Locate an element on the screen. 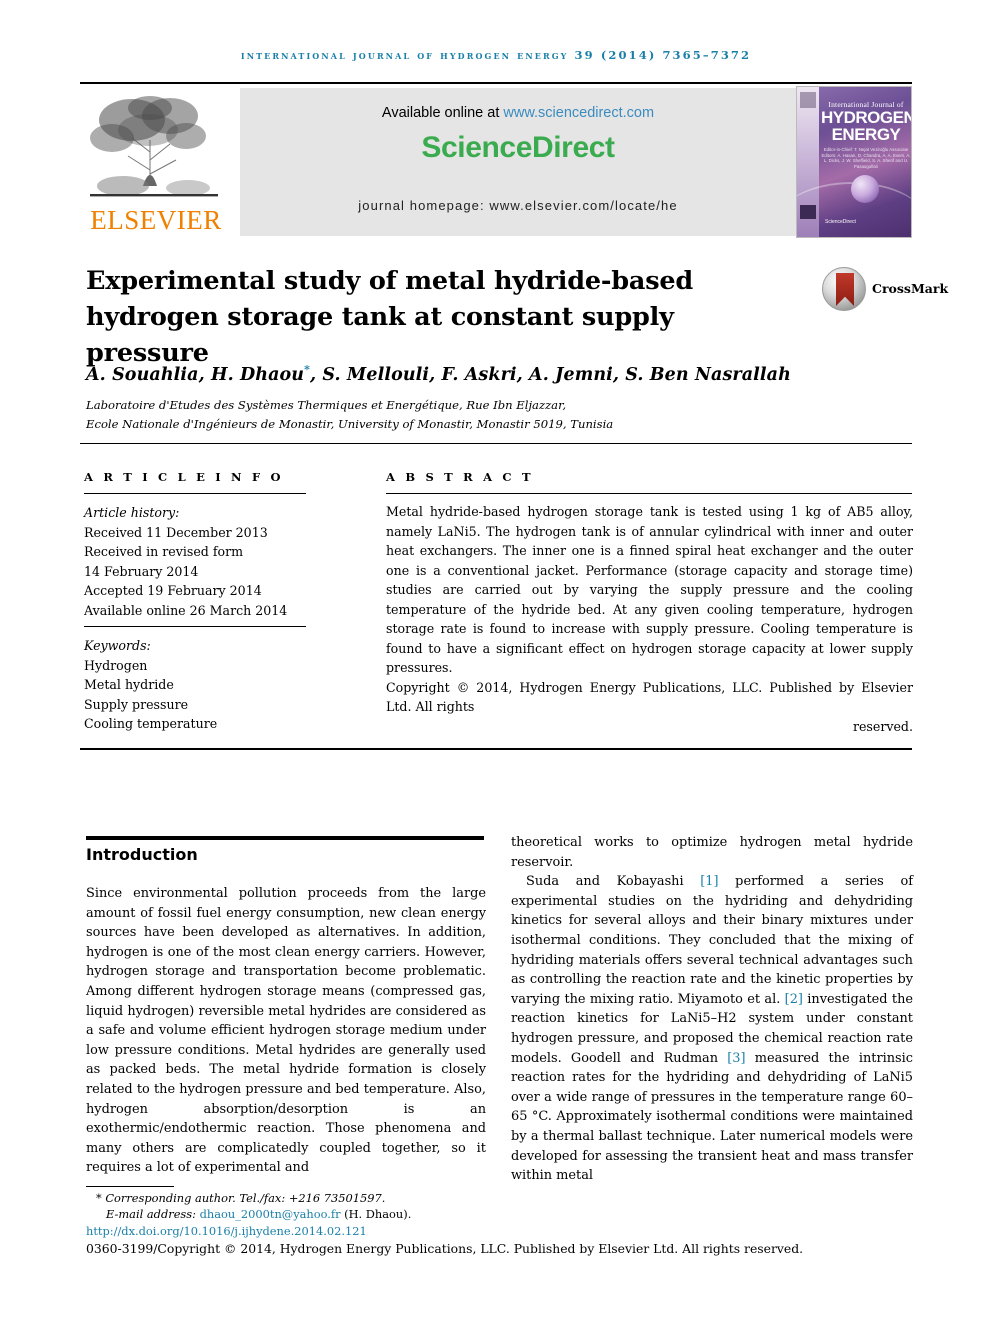 Image resolution: width=992 pixels, height=1323 pixels. email-label: E-mail address: is located at coordinates (153, 1214).